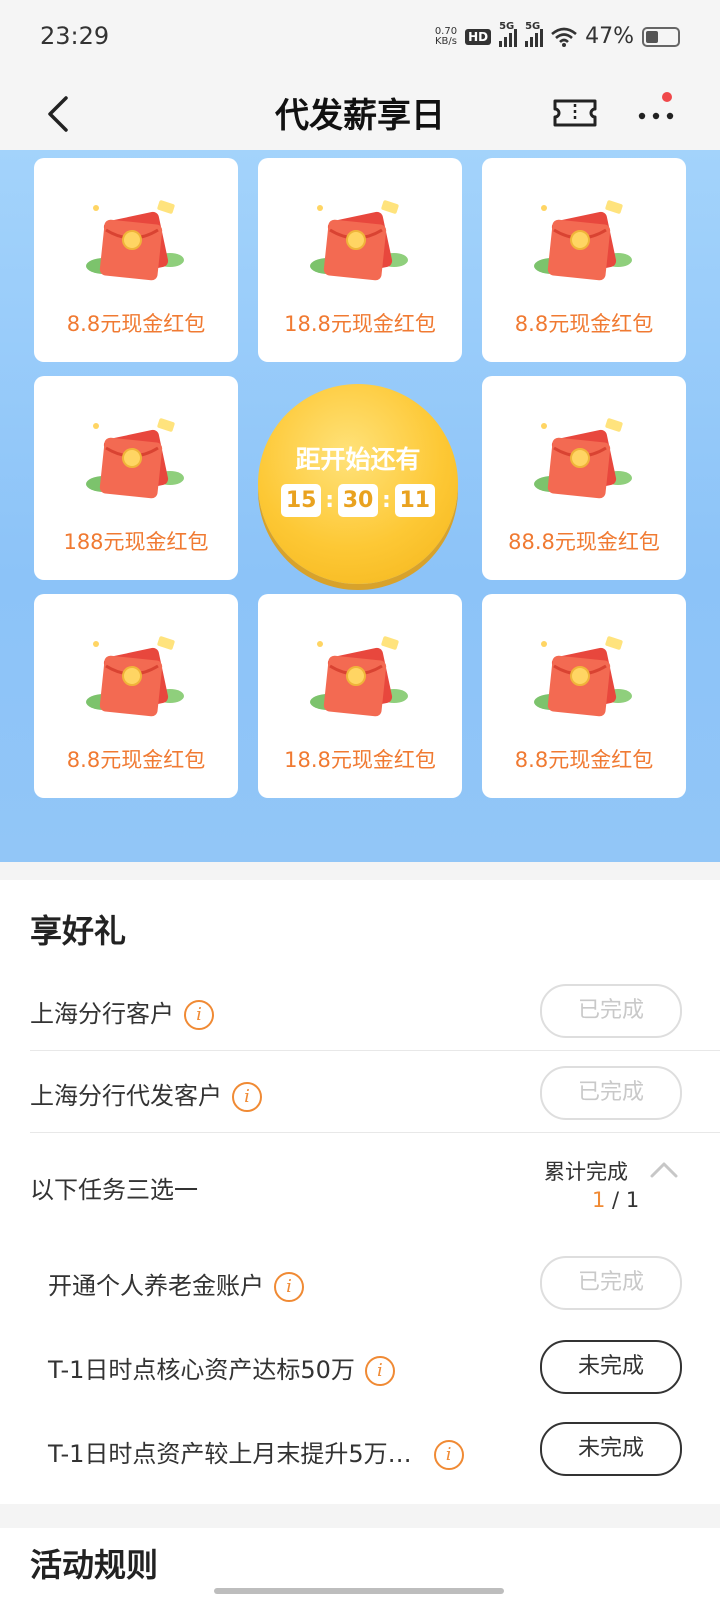 This screenshot has height=1600, width=720. I want to click on task-group-label: 以下任务三选一, so click(114, 1190).